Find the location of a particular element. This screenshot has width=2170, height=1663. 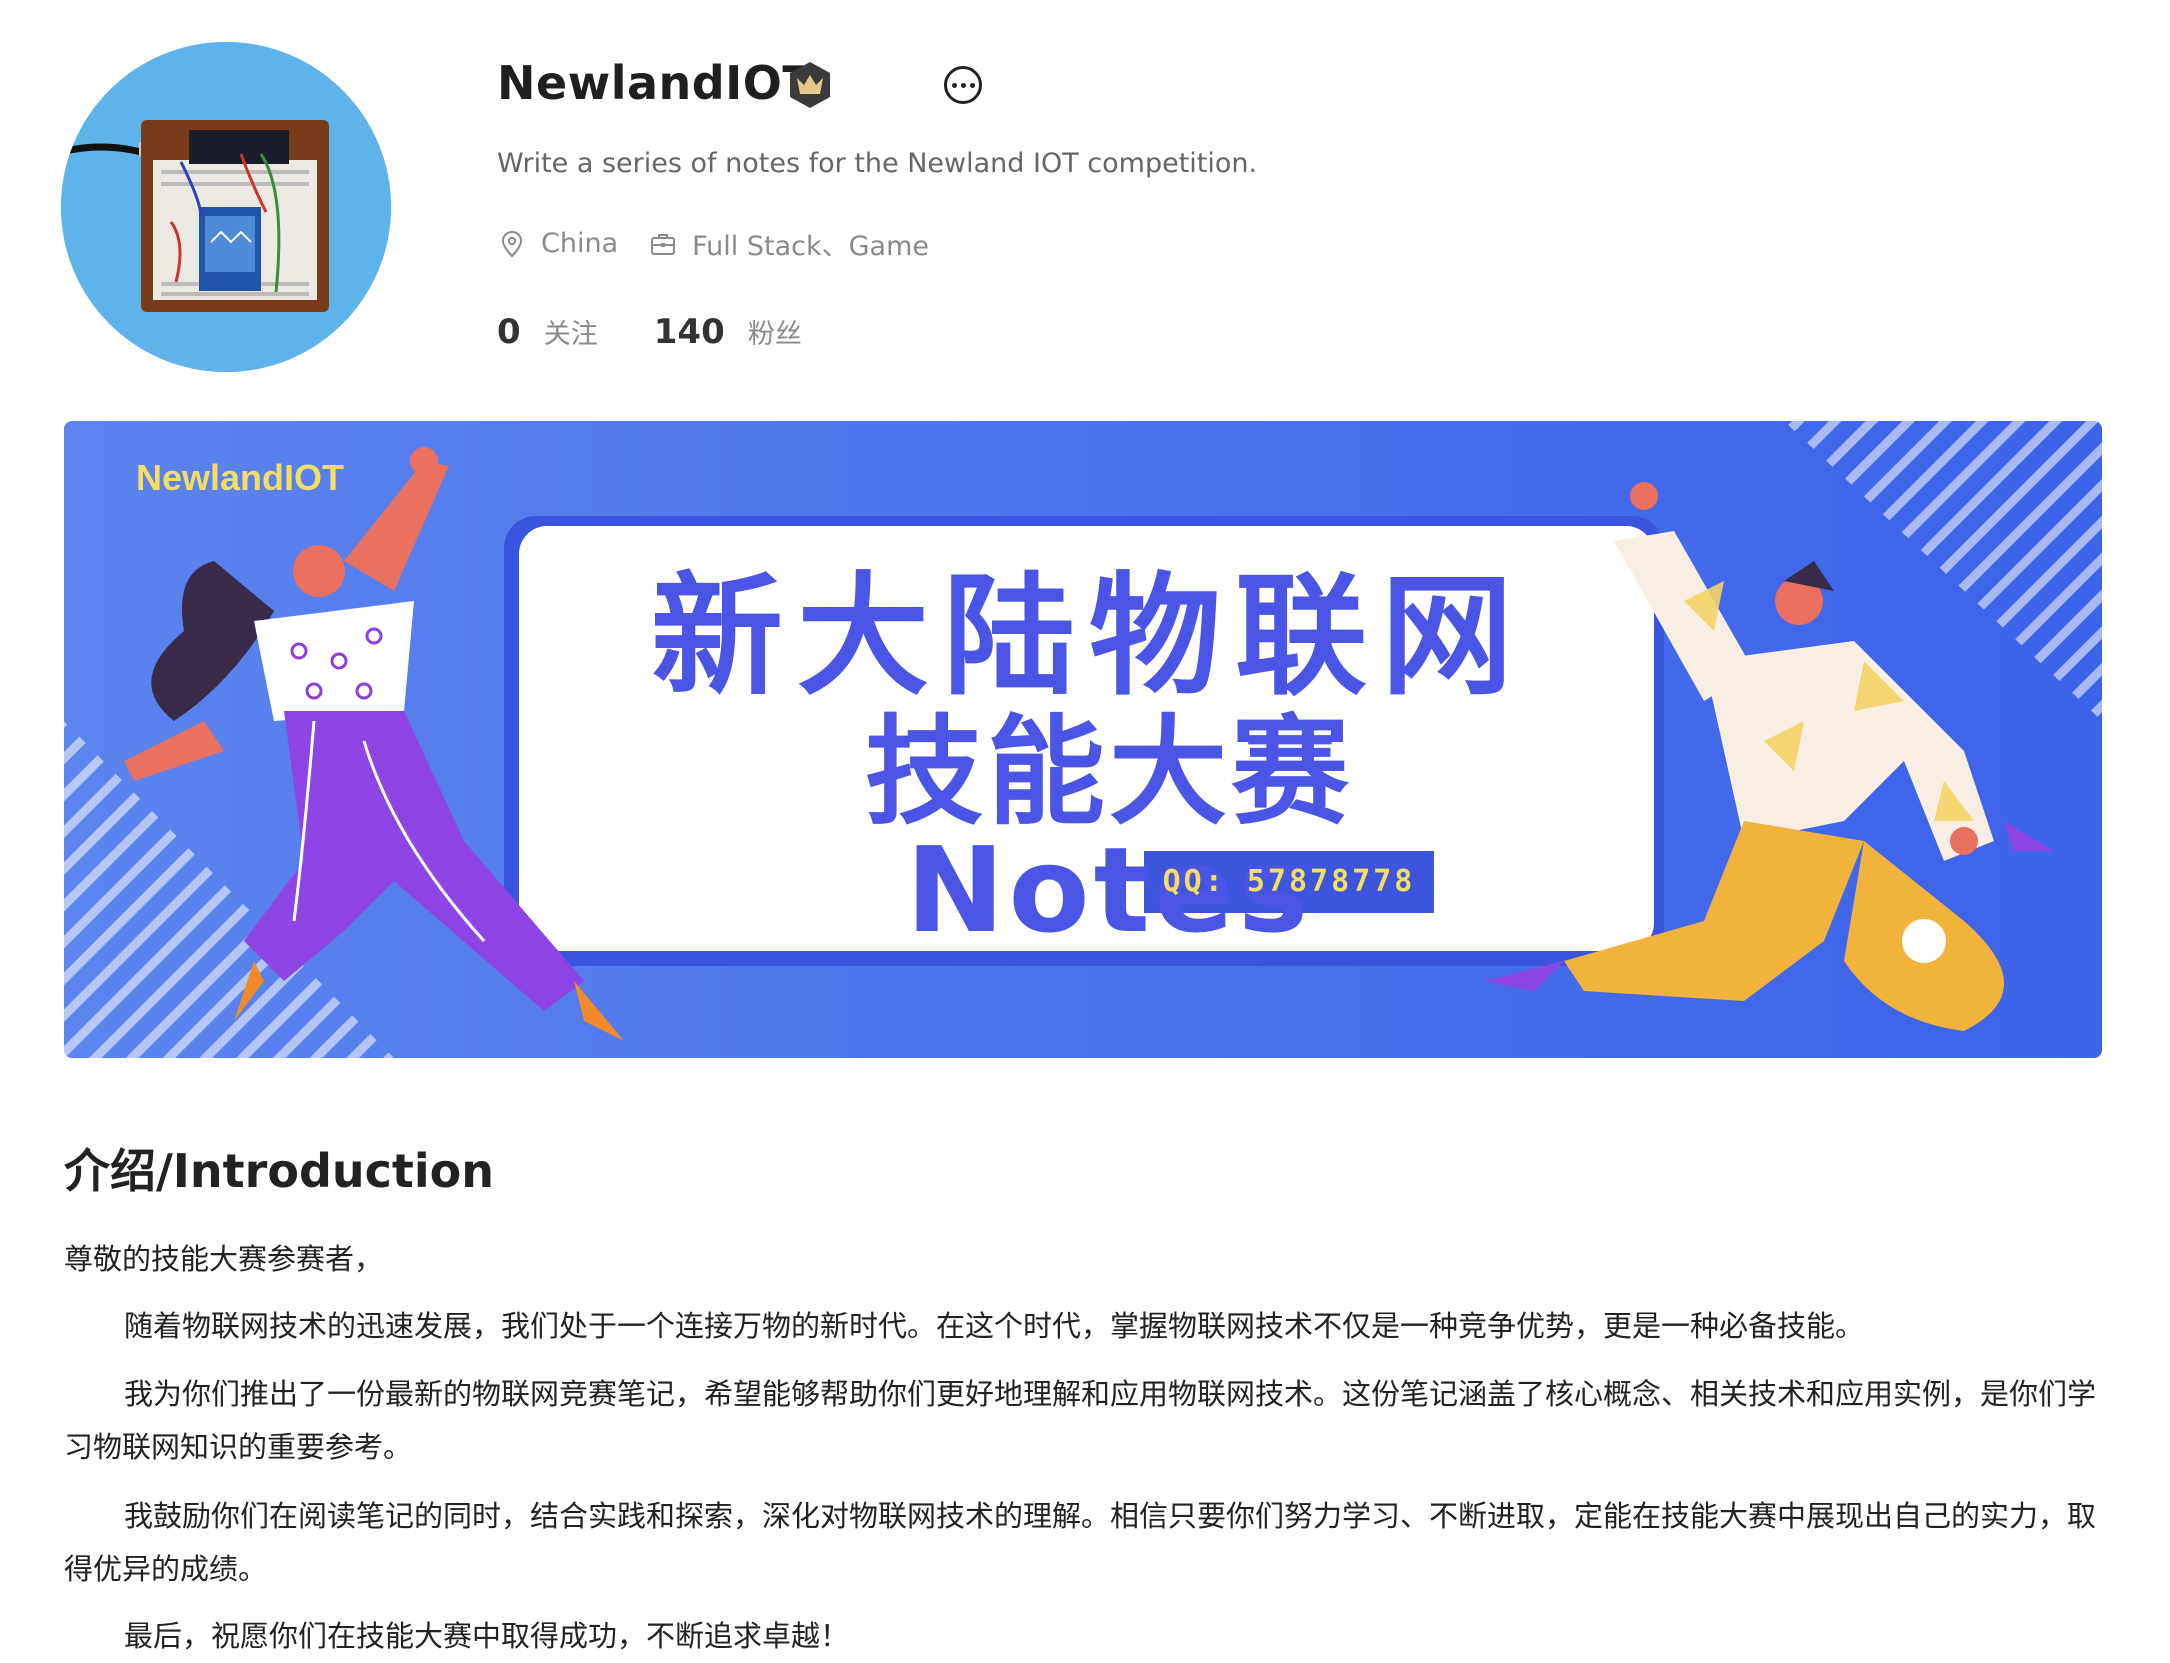

occupation-item: Full Stack、Game is located at coordinates (788, 243).